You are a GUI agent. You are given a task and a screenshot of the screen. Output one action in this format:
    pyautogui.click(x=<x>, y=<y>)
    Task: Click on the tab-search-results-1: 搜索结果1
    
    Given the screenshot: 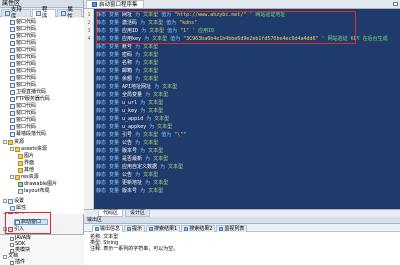 What is the action you would take?
    pyautogui.click(x=163, y=228)
    